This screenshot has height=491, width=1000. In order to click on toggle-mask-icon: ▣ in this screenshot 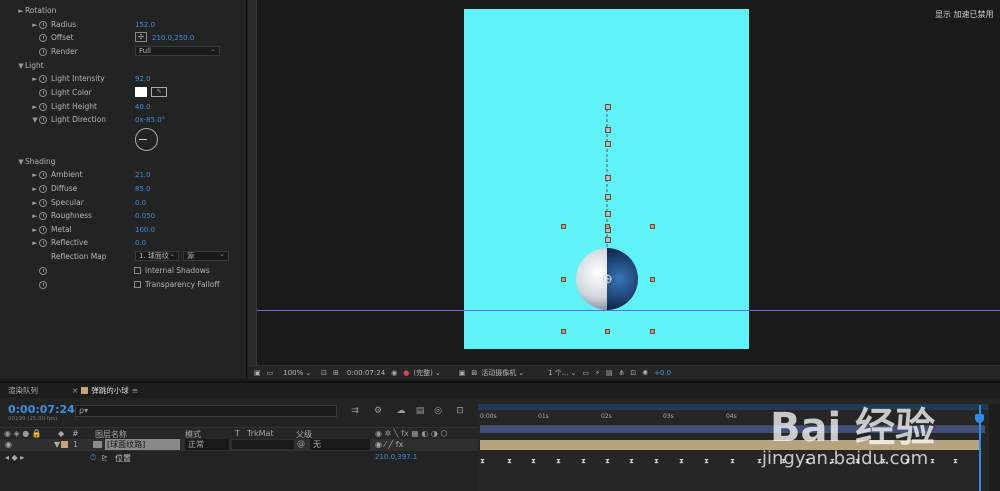, I will do `click(462, 373)`.